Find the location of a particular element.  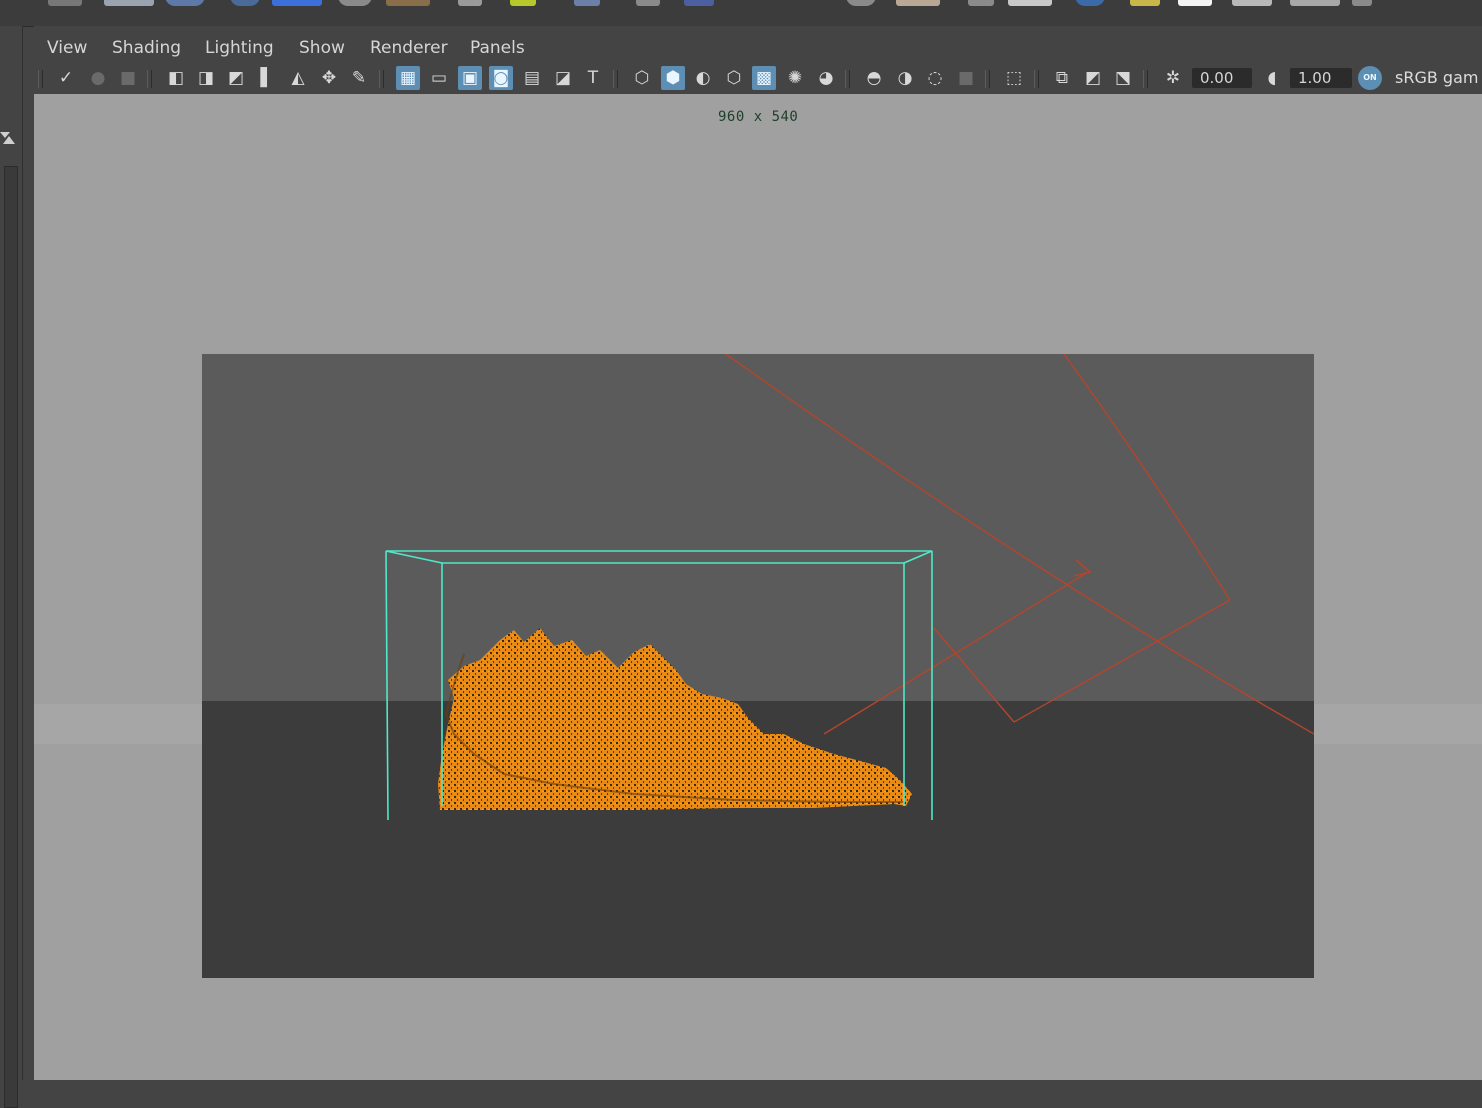

resolution-gate-label: 960 x 540 is located at coordinates (758, 117).